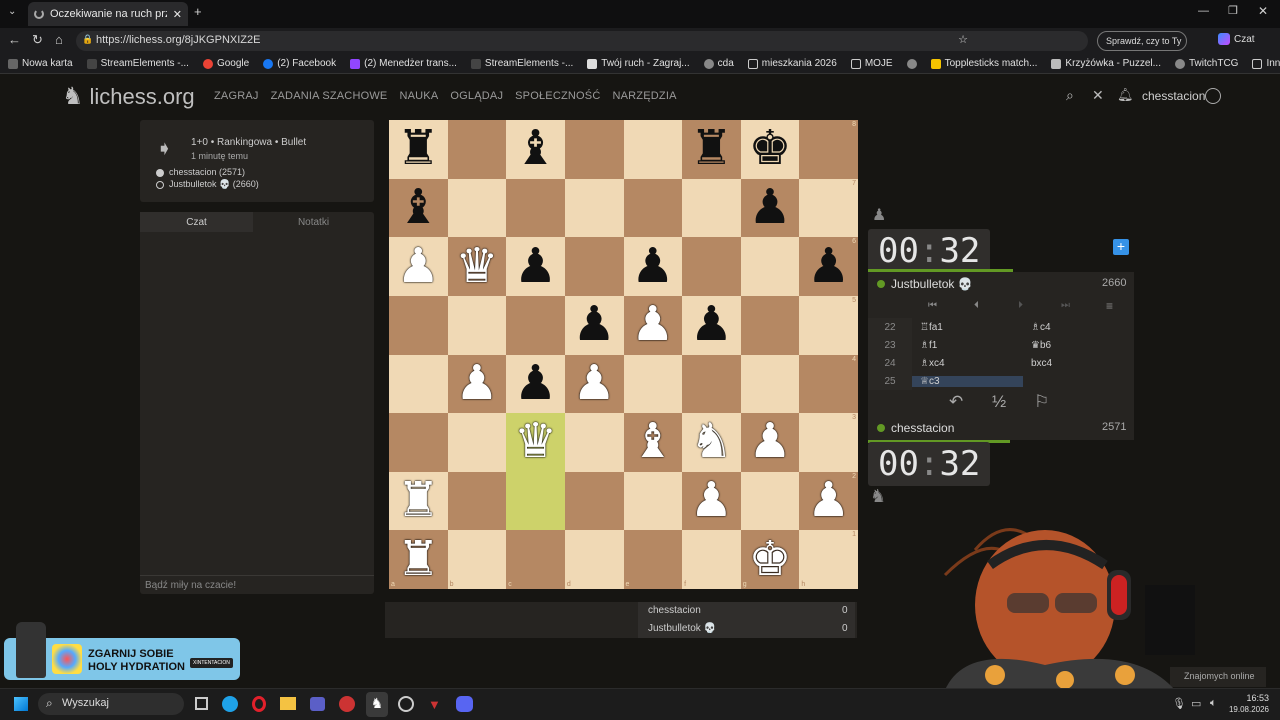 The width and height of the screenshot is (1280, 720). What do you see at coordinates (828, 442) in the screenshot?
I see `square-h3: 3` at bounding box center [828, 442].